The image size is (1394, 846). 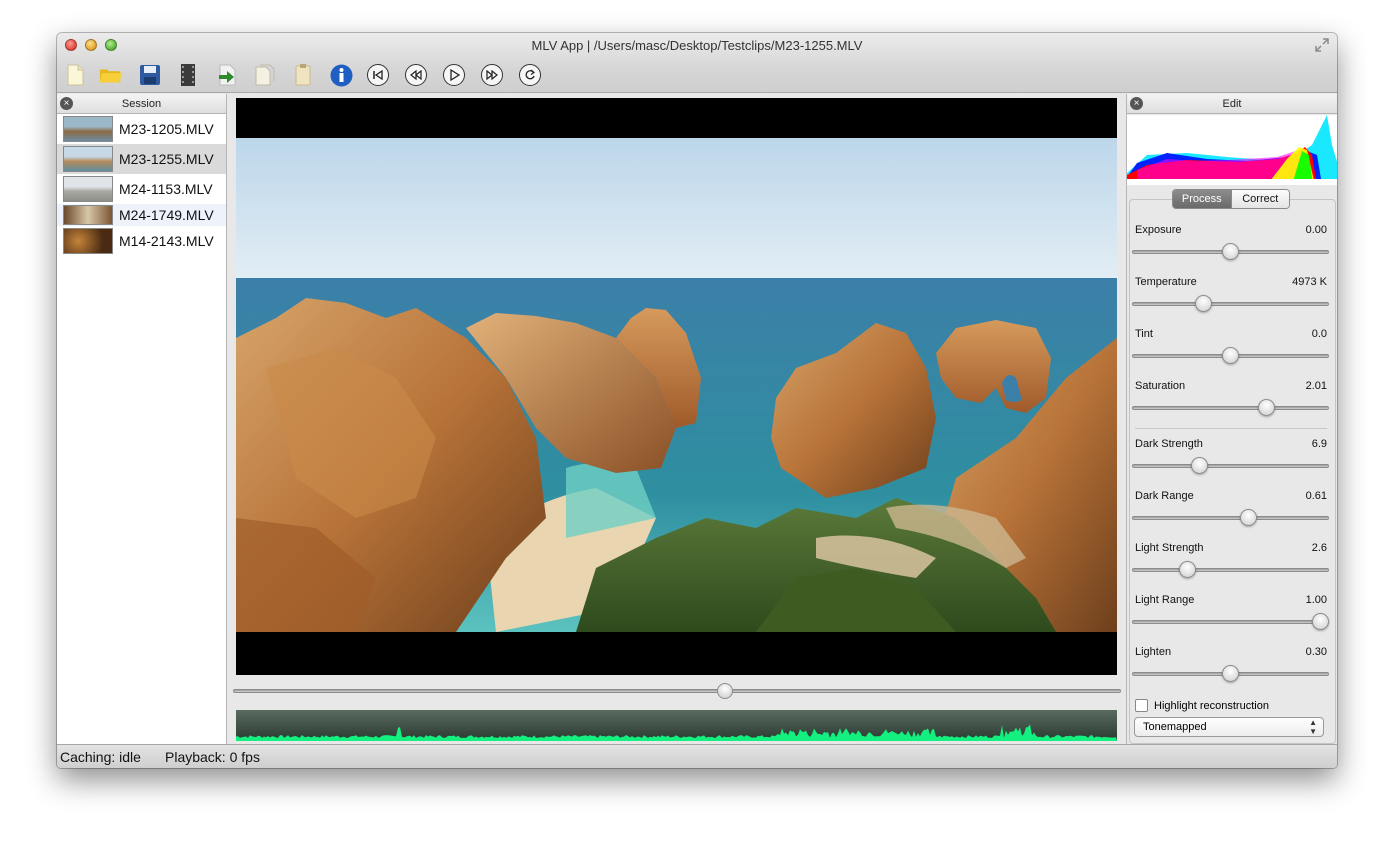 I want to click on clip-item-selected: M23-1255.MLV, so click(x=141, y=159).